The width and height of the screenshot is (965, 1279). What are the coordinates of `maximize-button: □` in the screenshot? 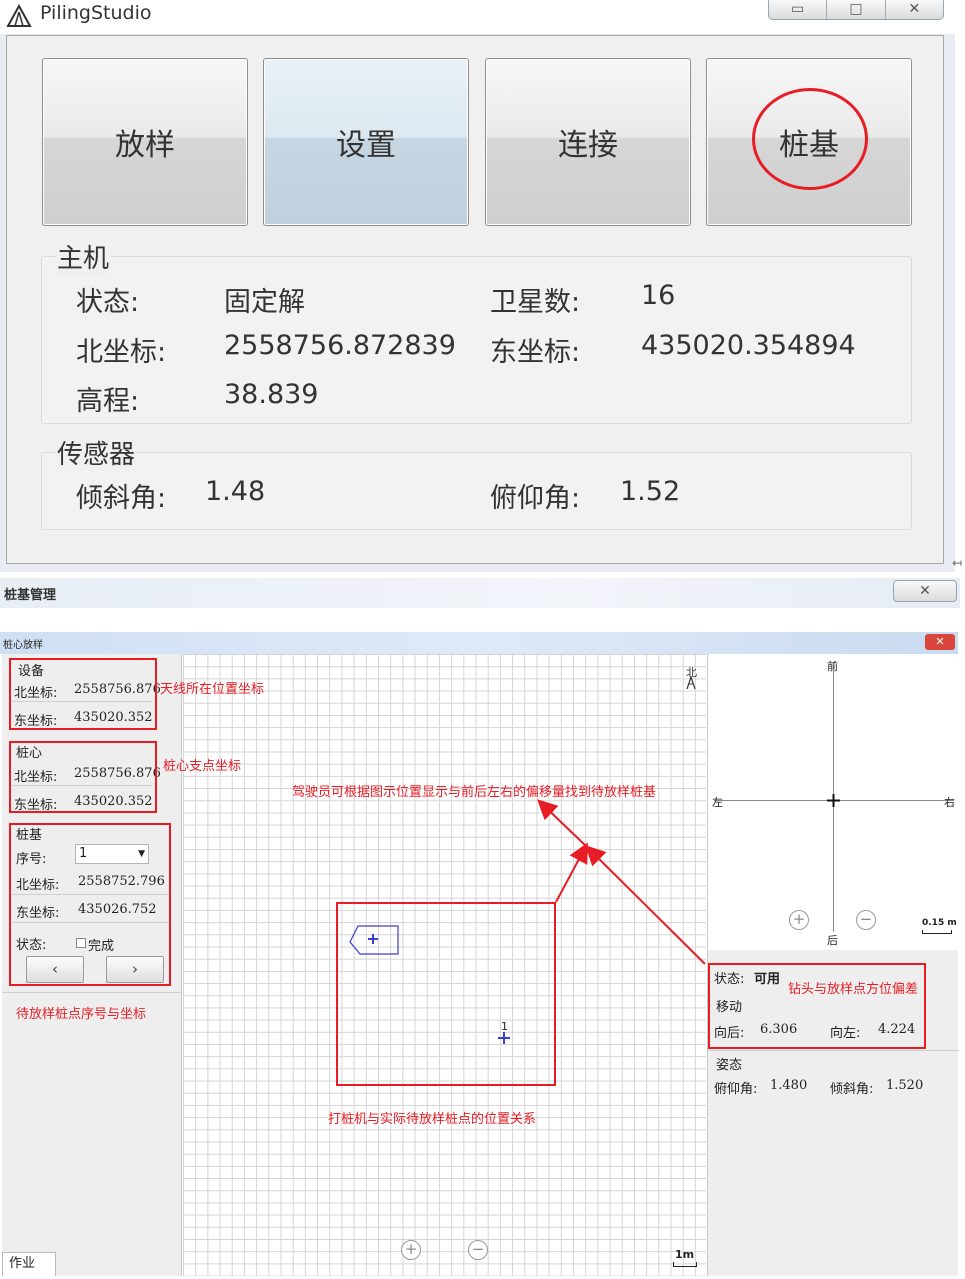 It's located at (856, 9).